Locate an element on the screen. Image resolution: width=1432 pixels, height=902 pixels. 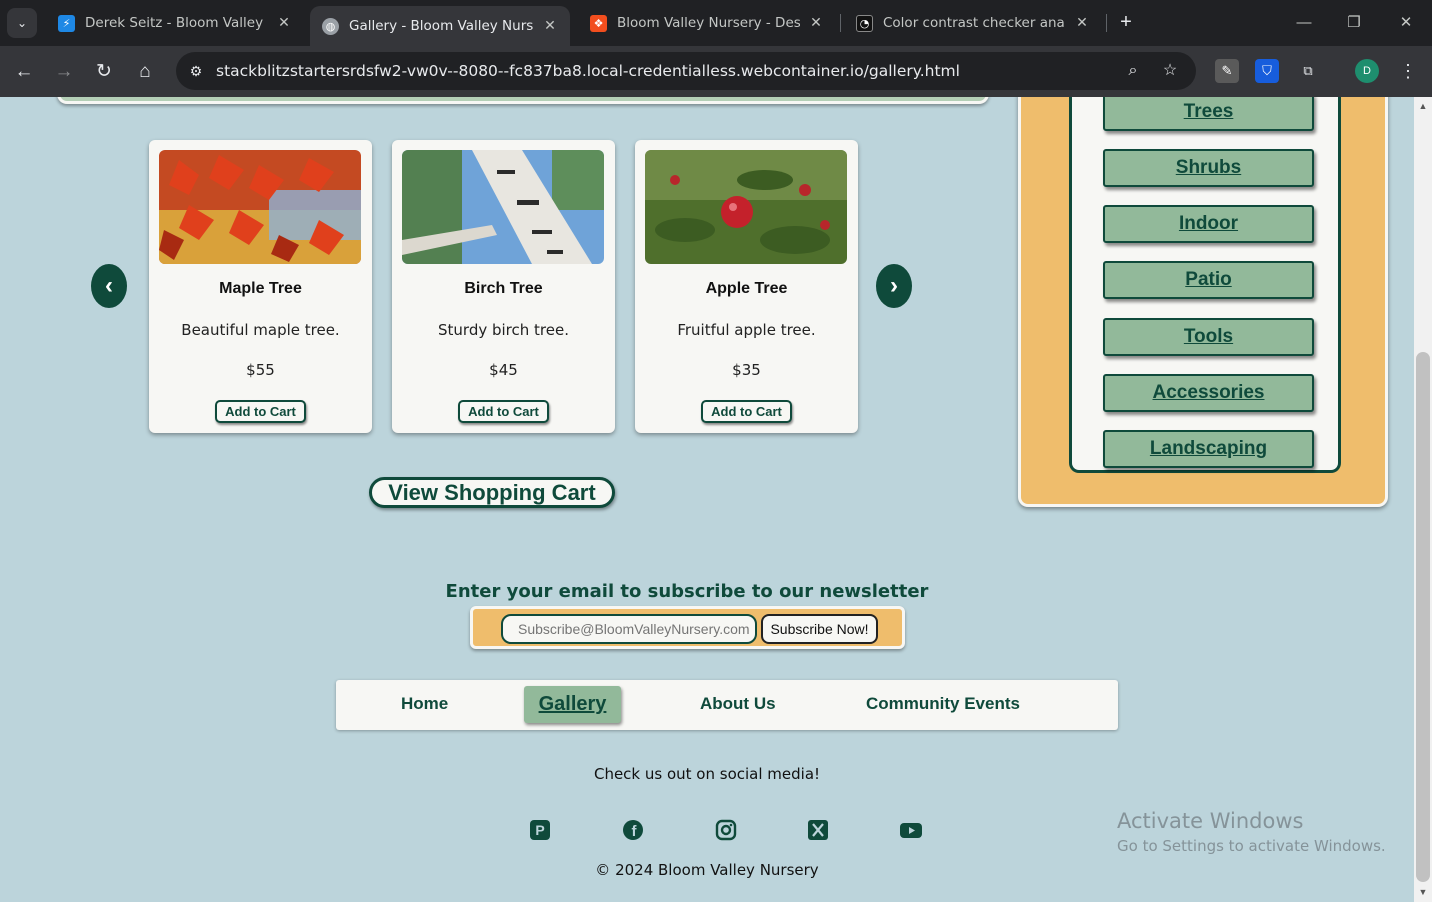
product-price: $45 is located at coordinates (503, 370).